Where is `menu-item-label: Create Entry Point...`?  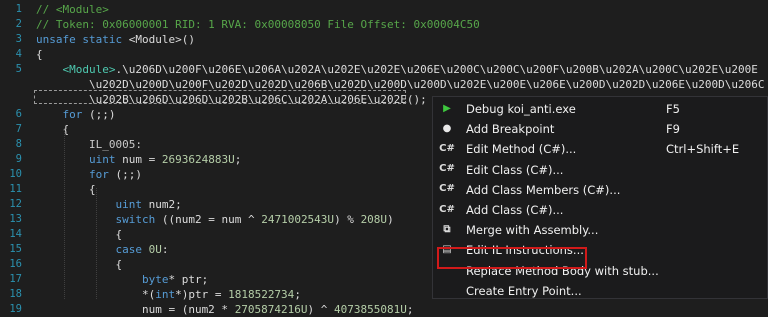
menu-item-label: Create Entry Point... is located at coordinates (524, 290).